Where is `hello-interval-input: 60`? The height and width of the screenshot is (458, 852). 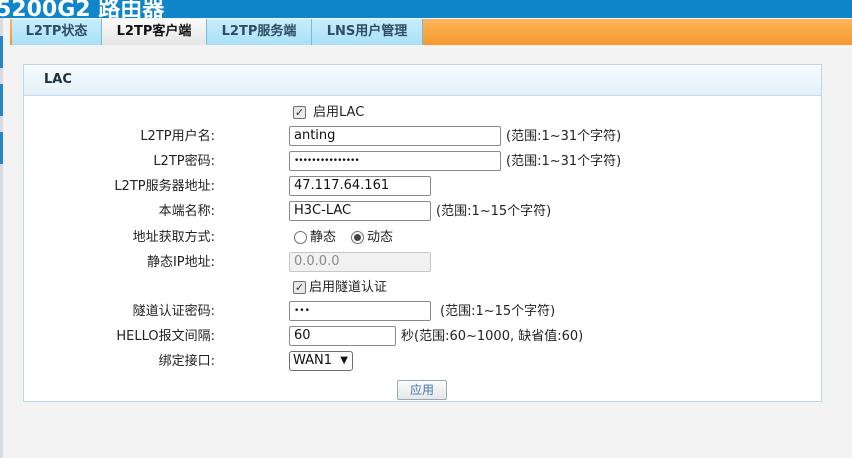 hello-interval-input: 60 is located at coordinates (342, 336).